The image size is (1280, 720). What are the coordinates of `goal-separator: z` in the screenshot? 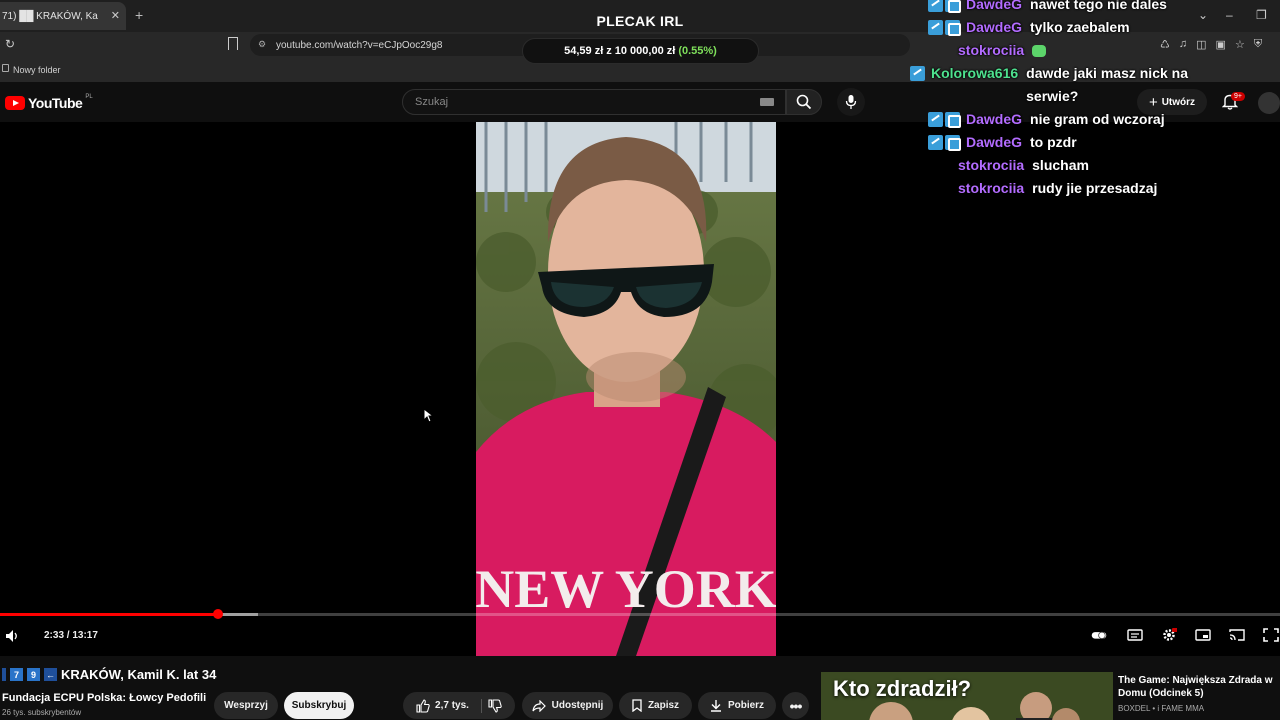 It's located at (609, 51).